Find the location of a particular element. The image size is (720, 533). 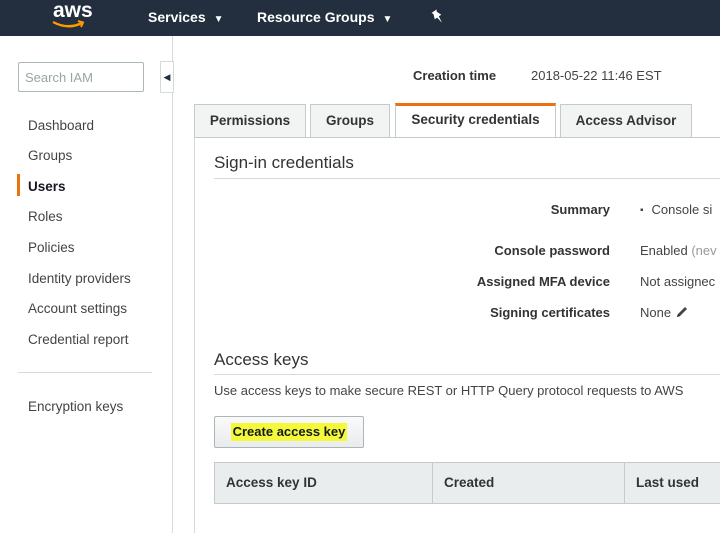

collapse-sidebar-icon: ◀ is located at coordinates (167, 77).